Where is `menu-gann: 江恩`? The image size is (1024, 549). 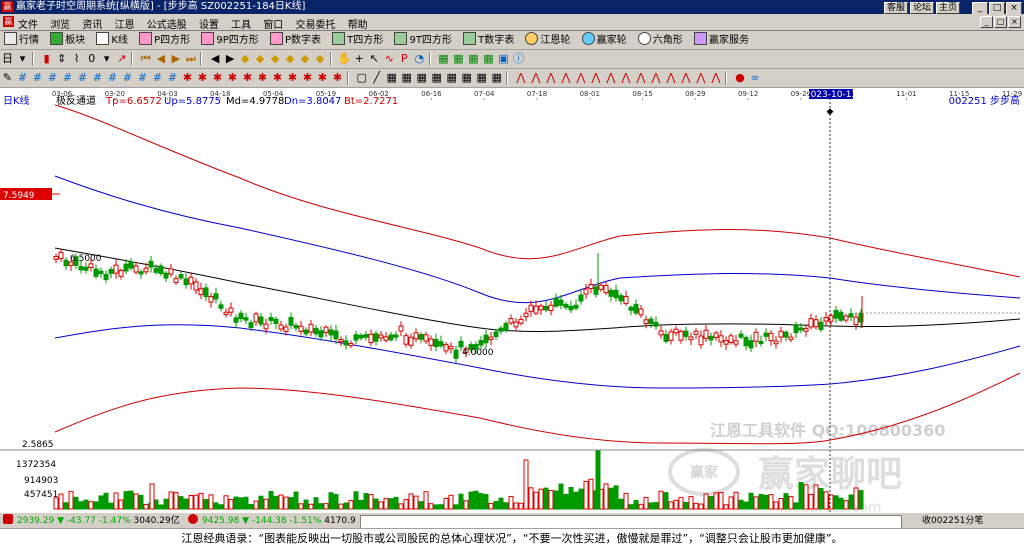 menu-gann: 江恩 is located at coordinates (125, 25).